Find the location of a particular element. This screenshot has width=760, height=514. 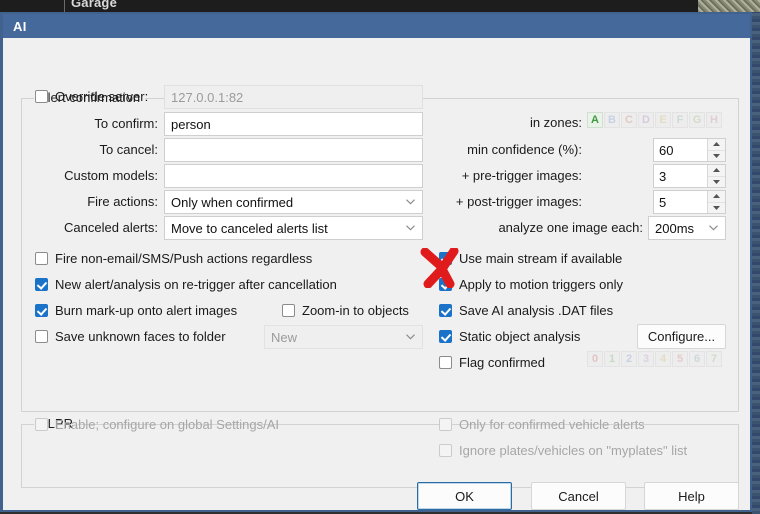

checkbox-static-object-analysis: Static object analysis is located at coordinates (509, 336).